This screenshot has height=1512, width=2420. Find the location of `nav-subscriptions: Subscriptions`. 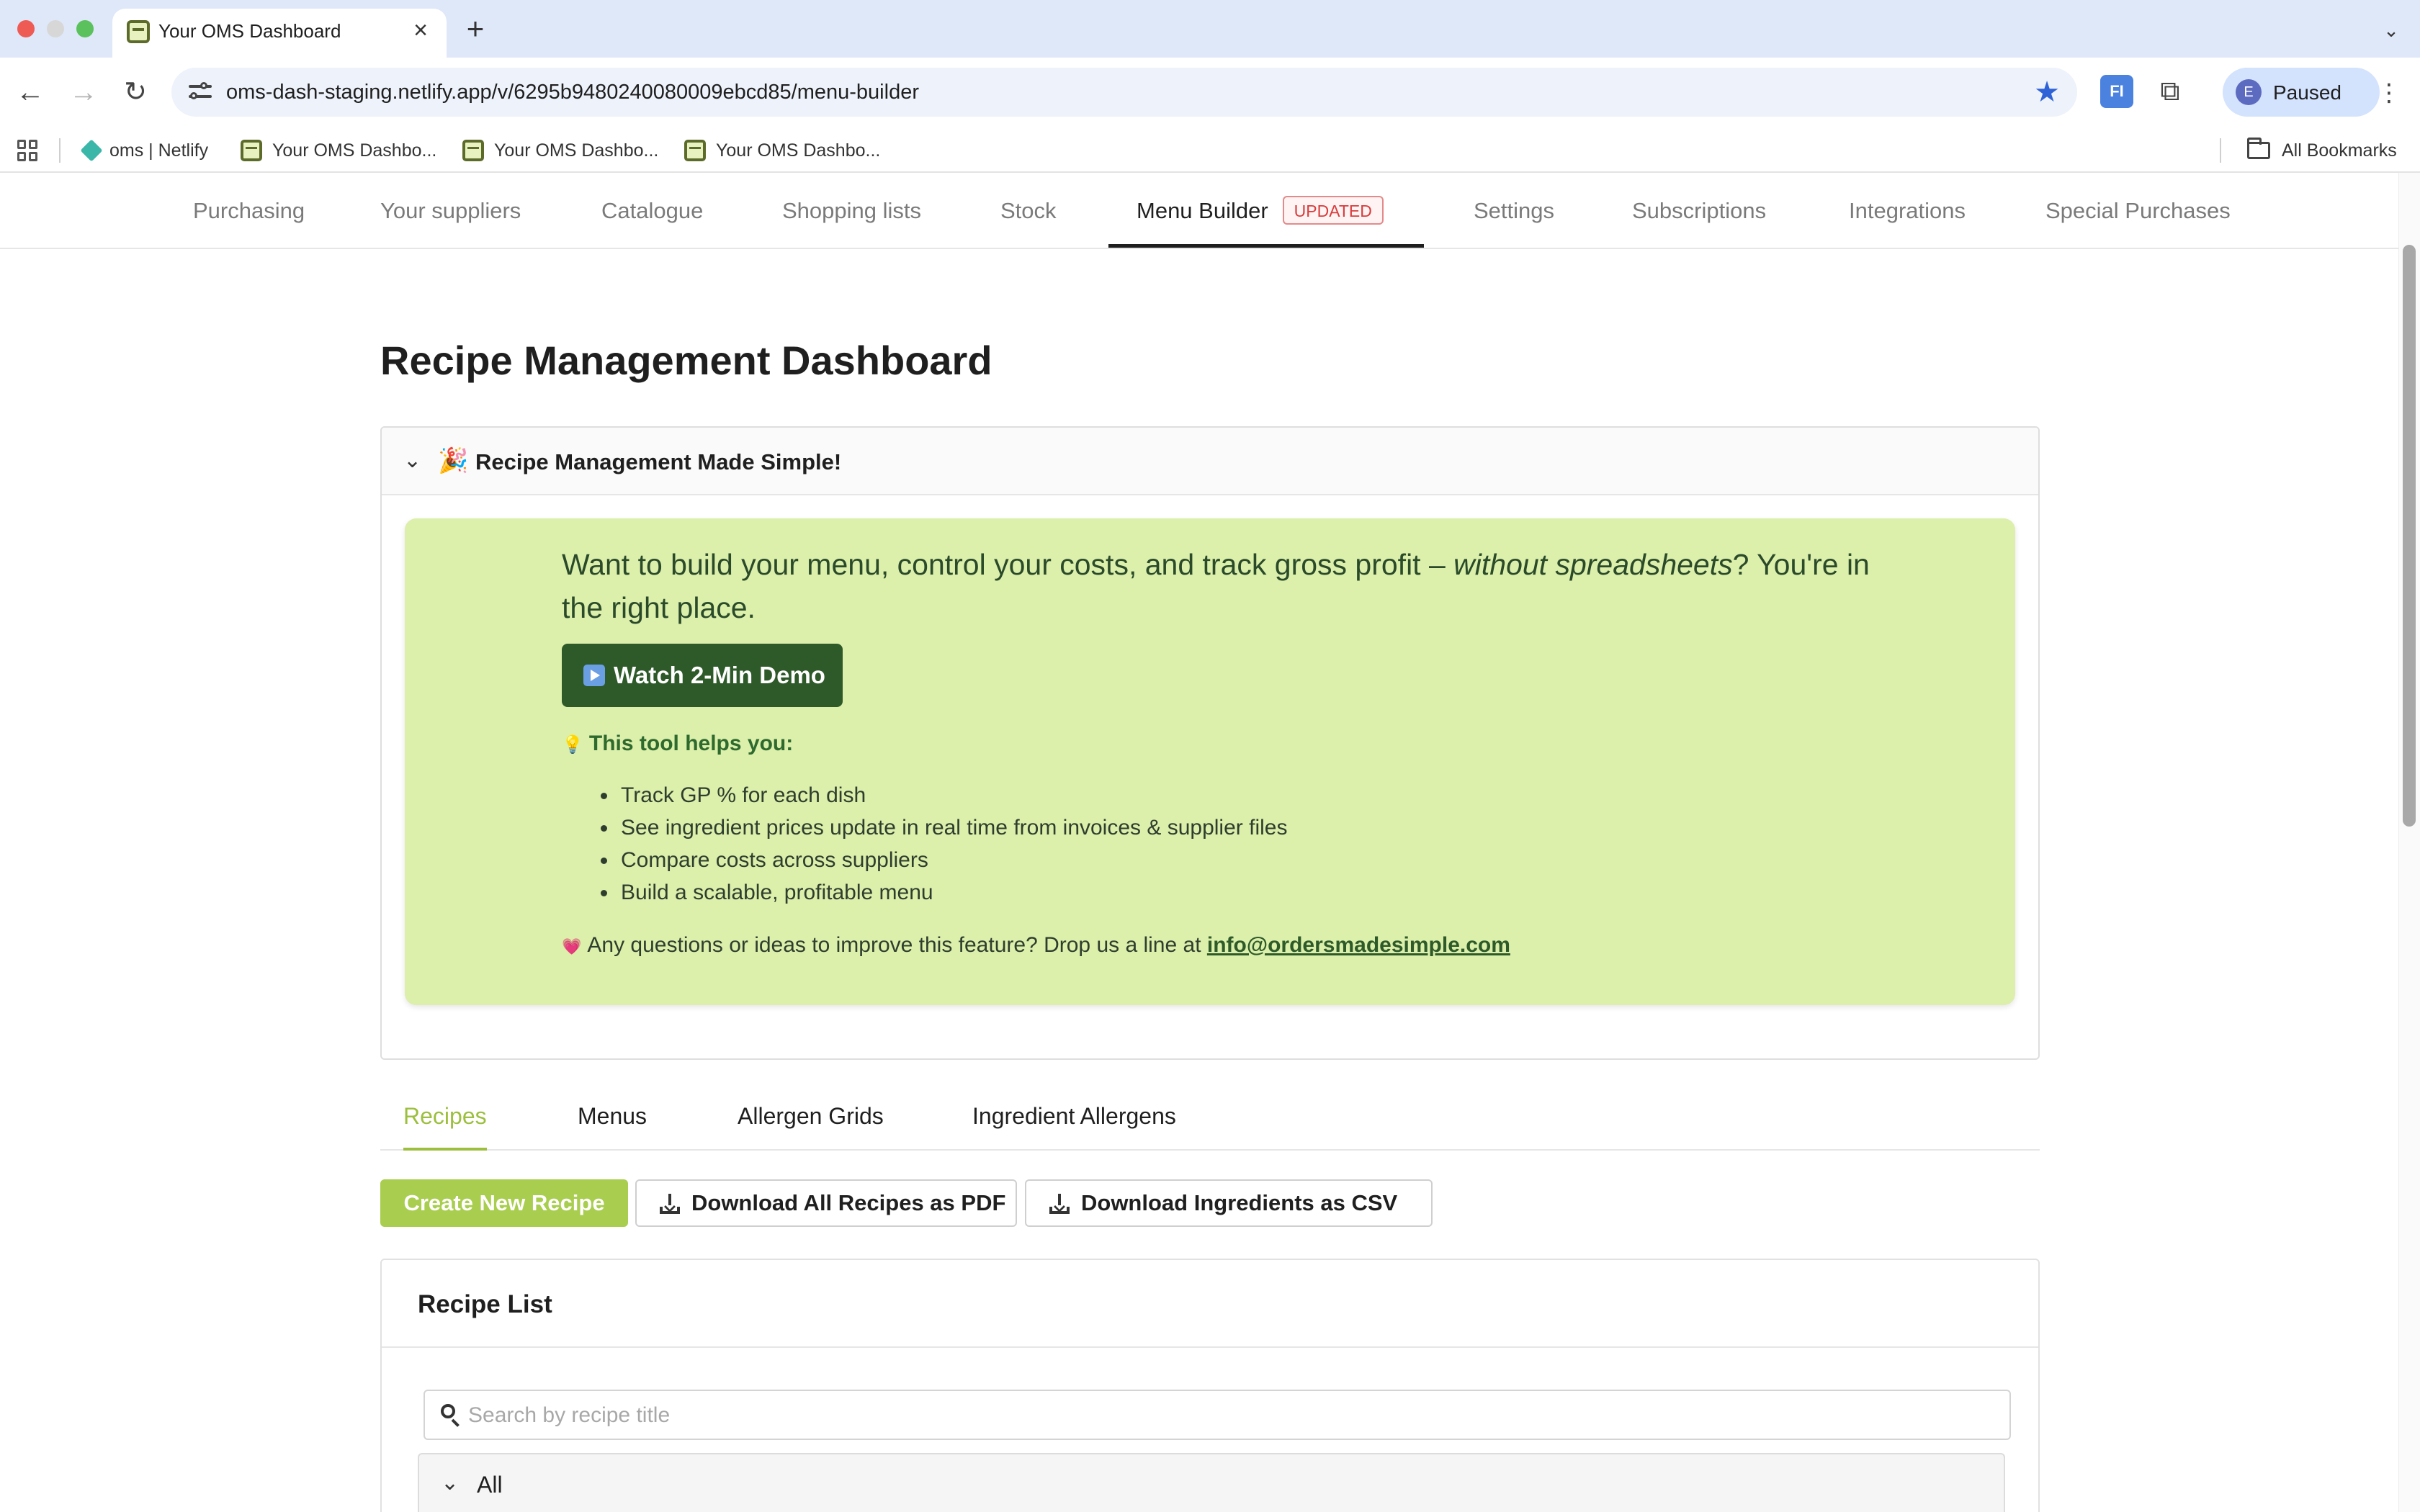

nav-subscriptions: Subscriptions is located at coordinates (1699, 211).